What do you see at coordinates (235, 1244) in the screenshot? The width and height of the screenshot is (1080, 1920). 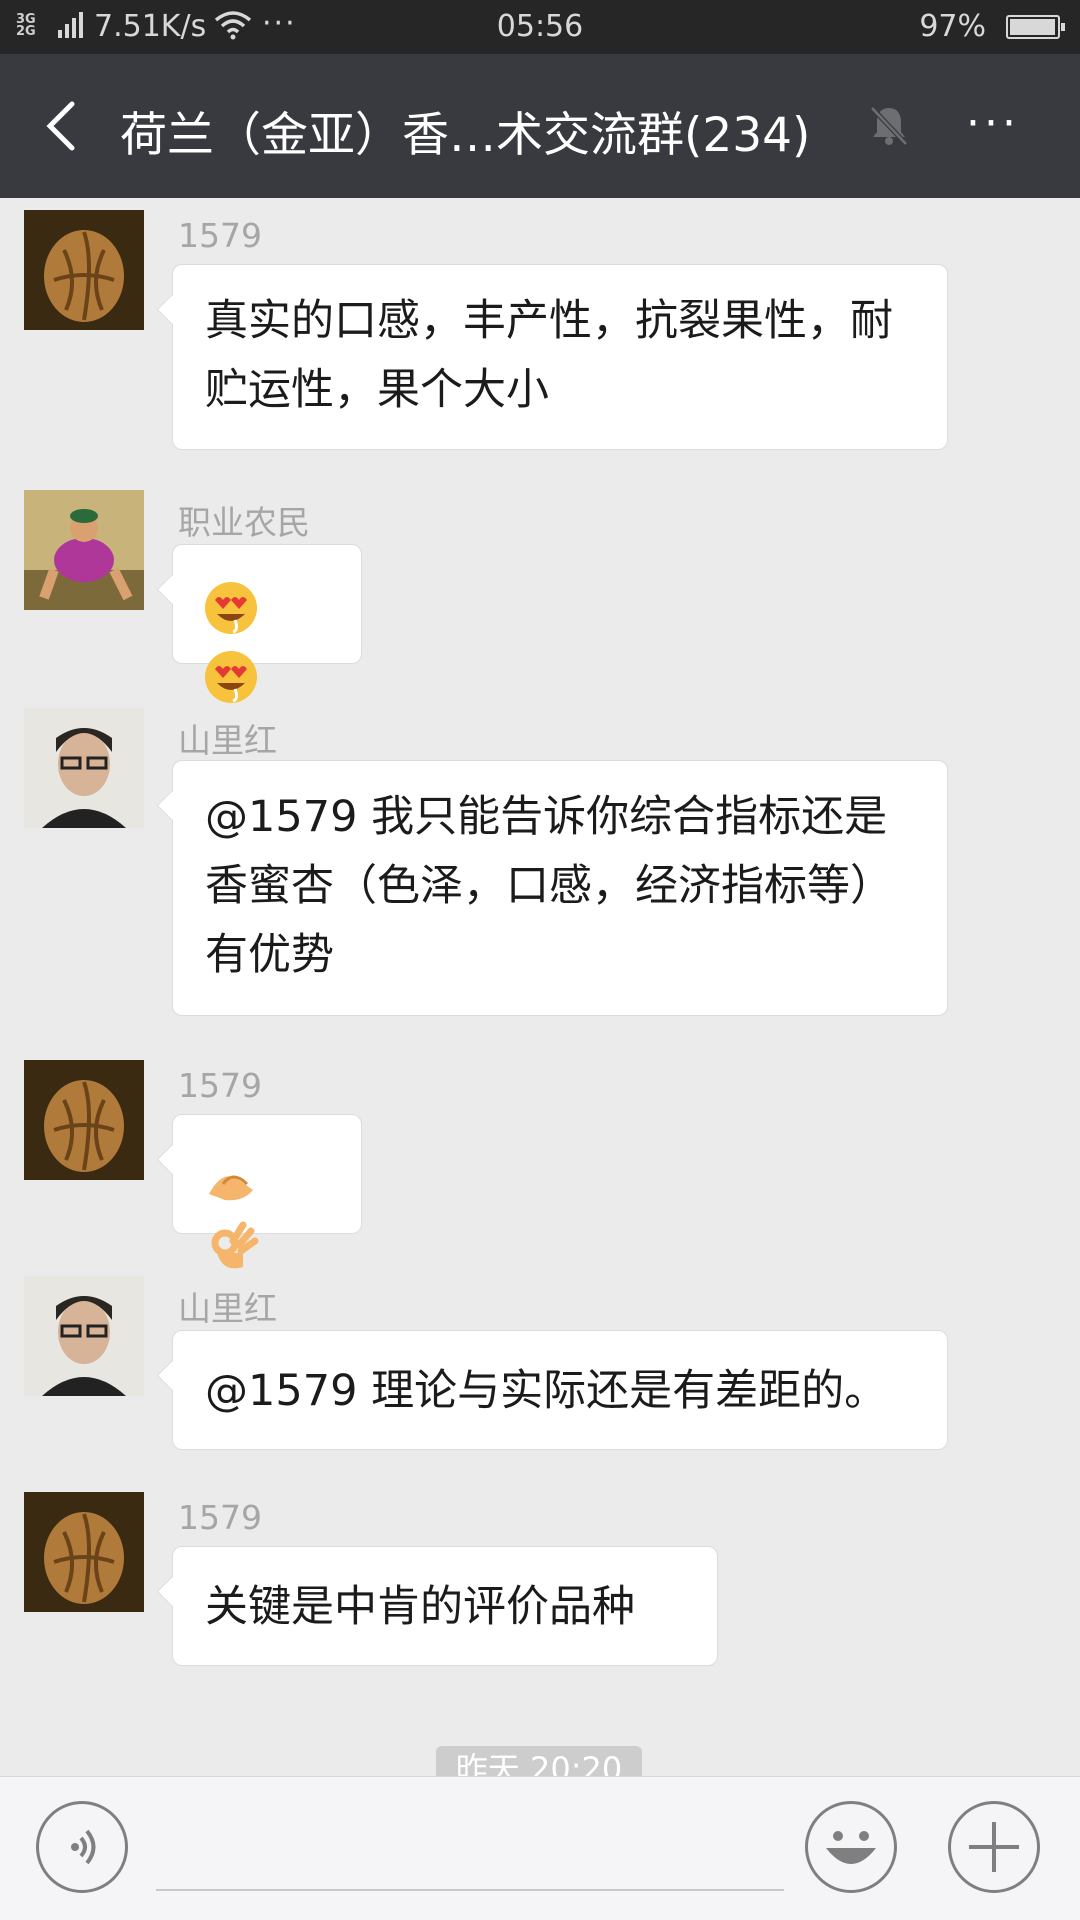 I see `ok-hand-emoji-icon` at bounding box center [235, 1244].